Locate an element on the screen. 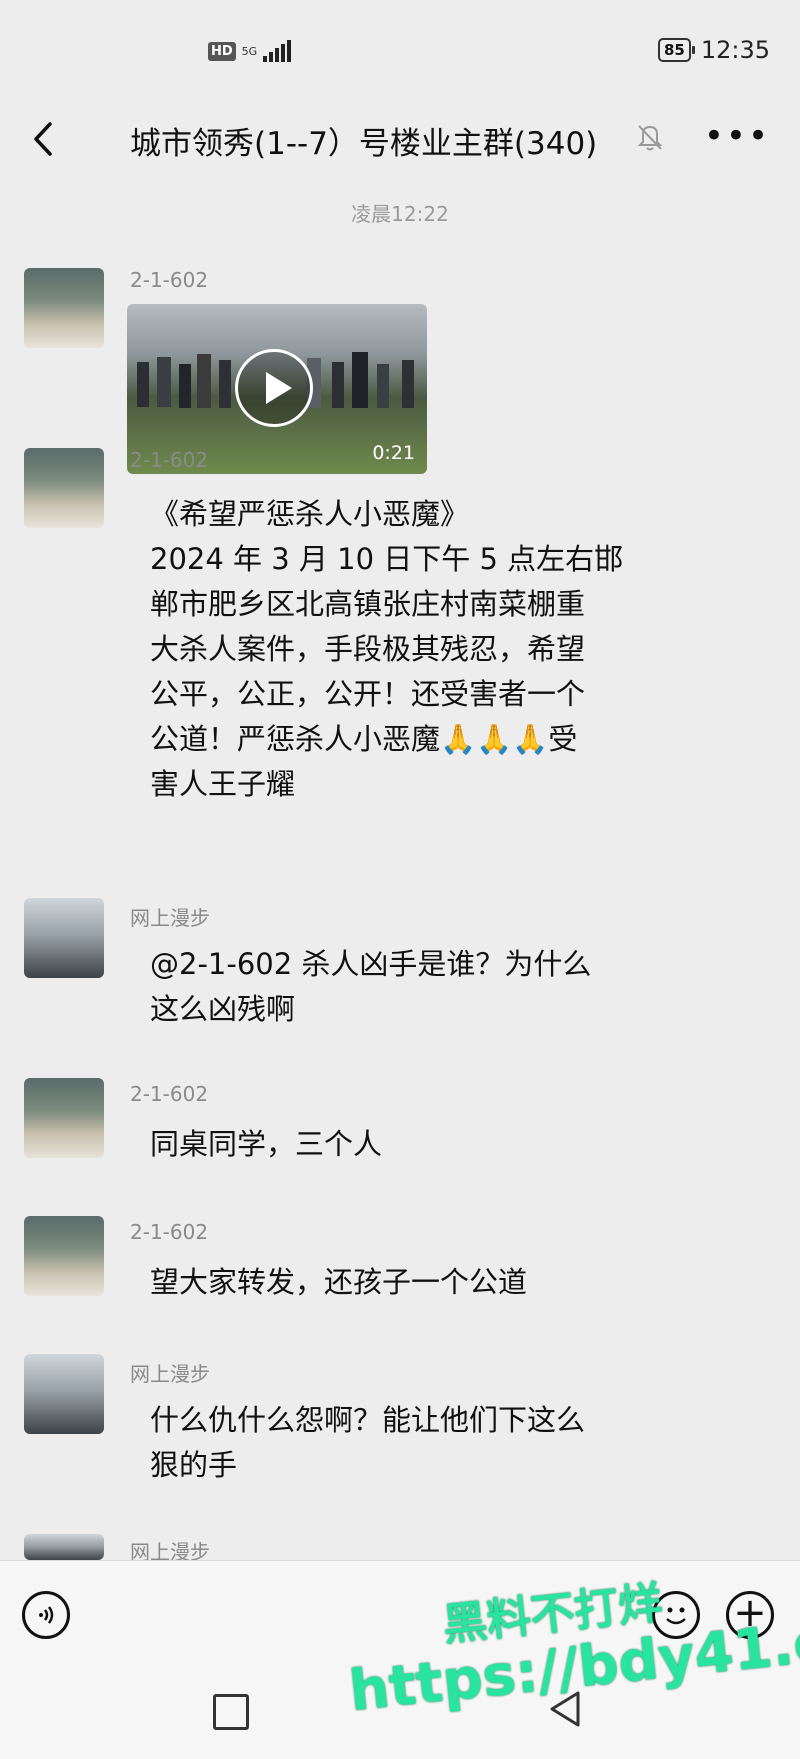 This screenshot has width=800, height=1759. recent-apps-icon is located at coordinates (231, 1712).